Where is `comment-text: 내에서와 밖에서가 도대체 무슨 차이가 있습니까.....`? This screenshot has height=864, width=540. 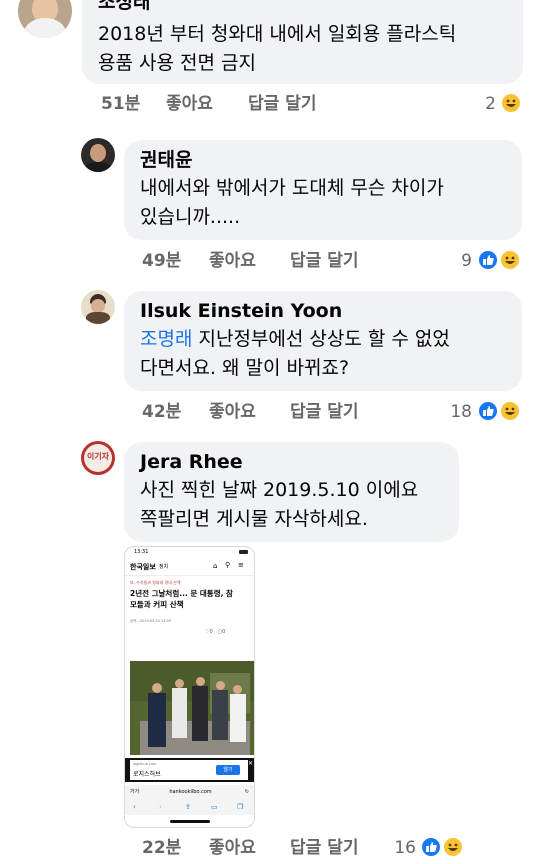 comment-text: 내에서와 밖에서가 도대체 무슨 차이가 있습니까..... is located at coordinates (292, 202).